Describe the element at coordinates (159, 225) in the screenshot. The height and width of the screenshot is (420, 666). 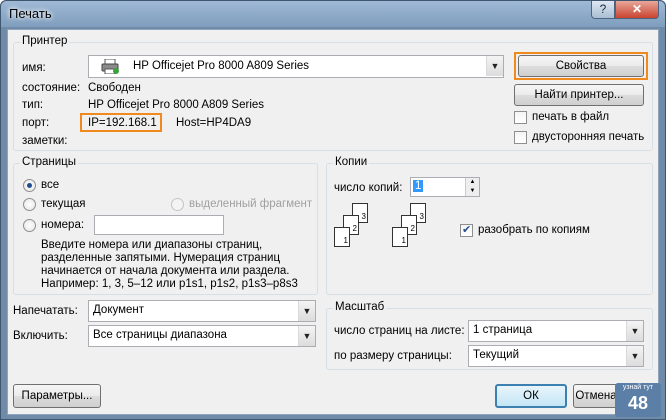
I see `pages-numbers-input` at that location.